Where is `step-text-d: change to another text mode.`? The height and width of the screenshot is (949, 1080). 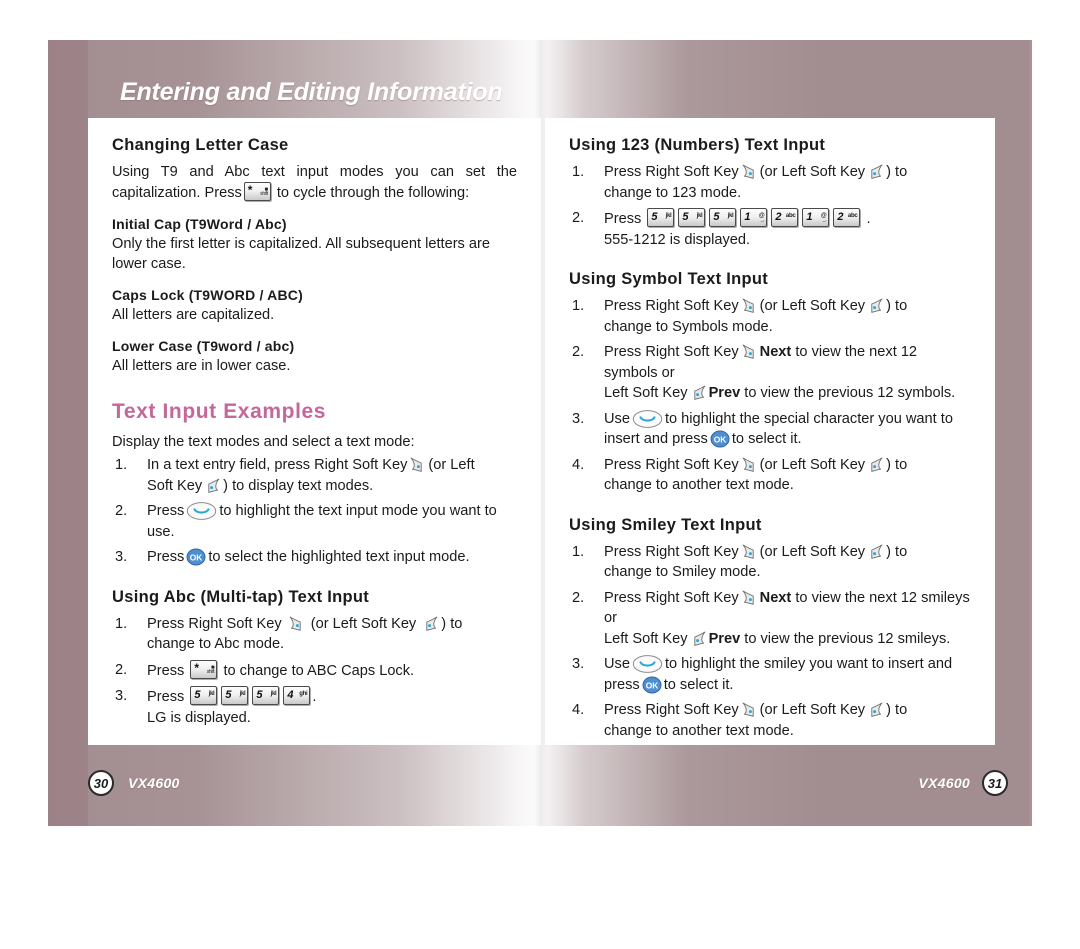
step-text-d: change to another text mode. is located at coordinates (699, 485).